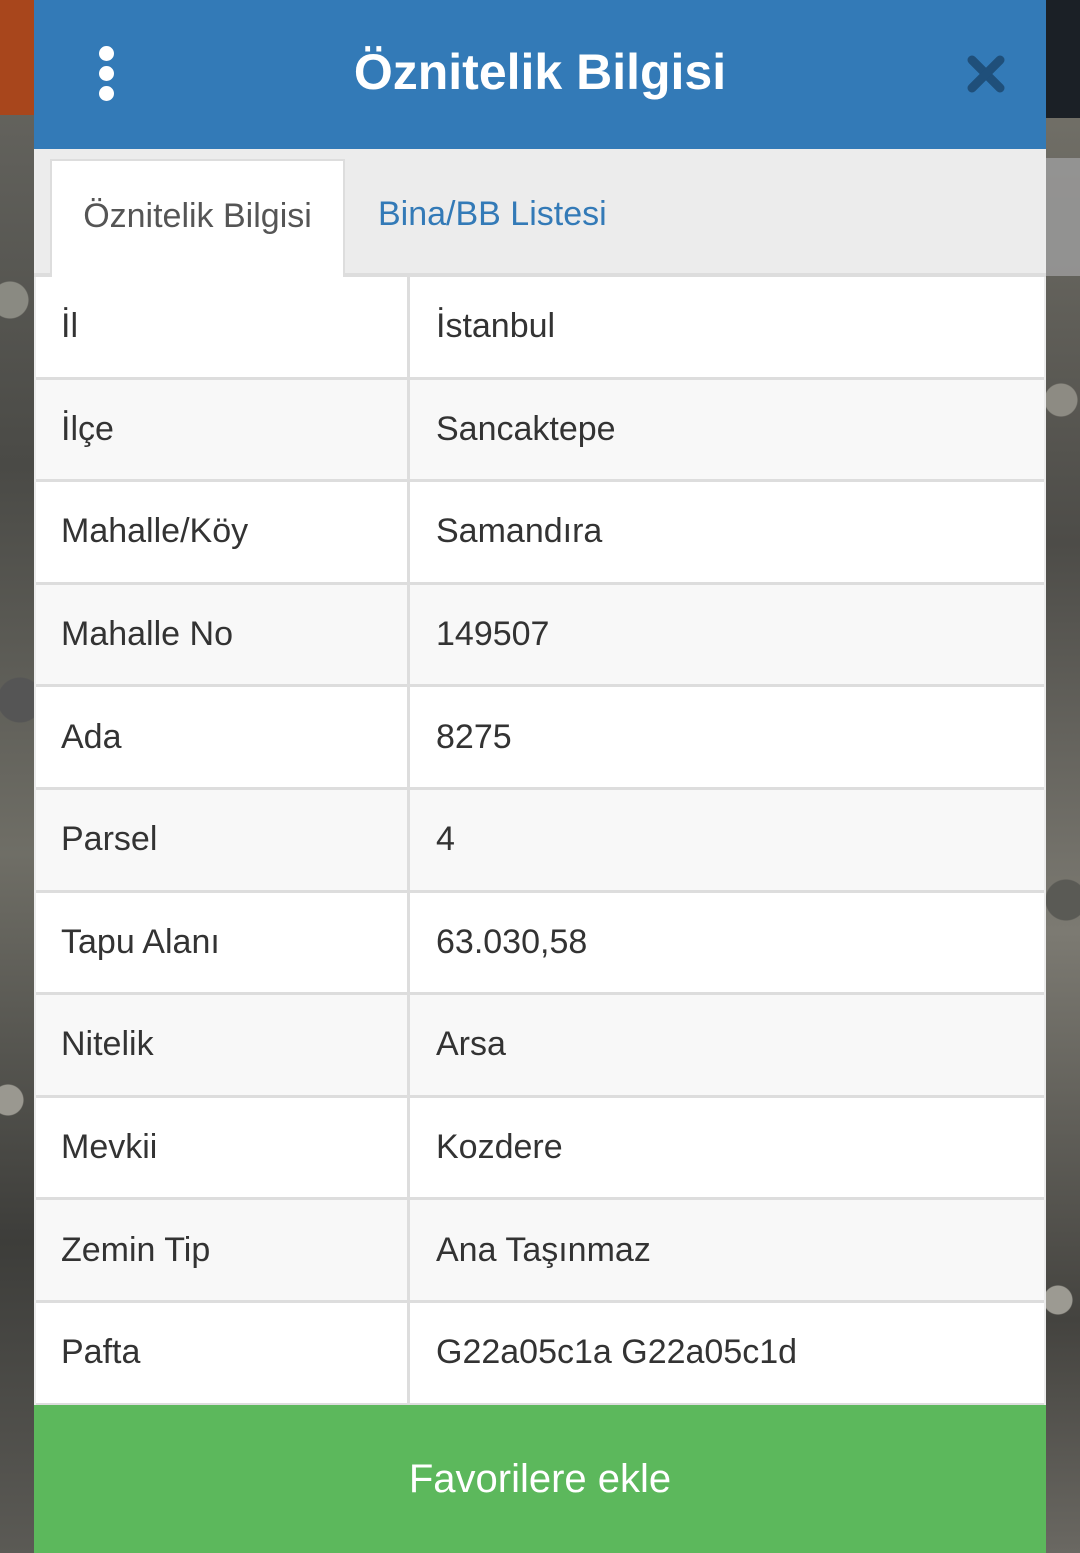  Describe the element at coordinates (223, 942) in the screenshot. I see `attribute-label: Tapu Alanı` at that location.